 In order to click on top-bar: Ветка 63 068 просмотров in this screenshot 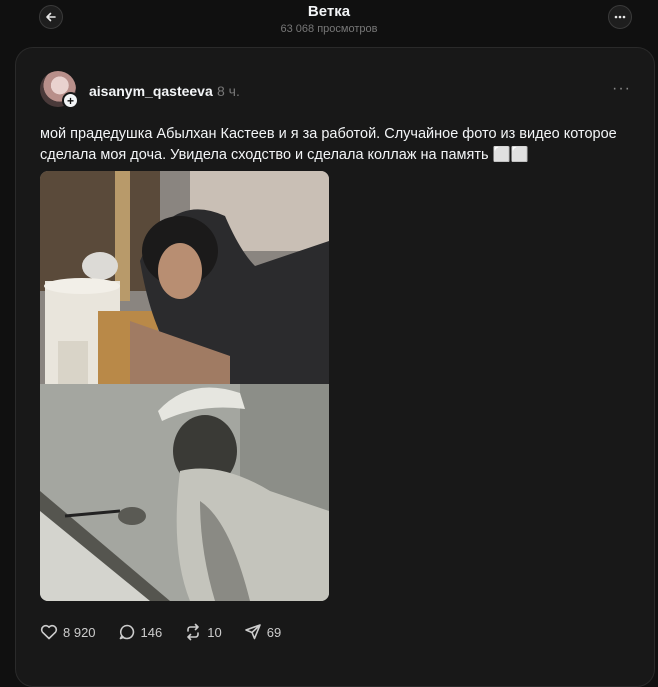, I will do `click(329, 23)`.